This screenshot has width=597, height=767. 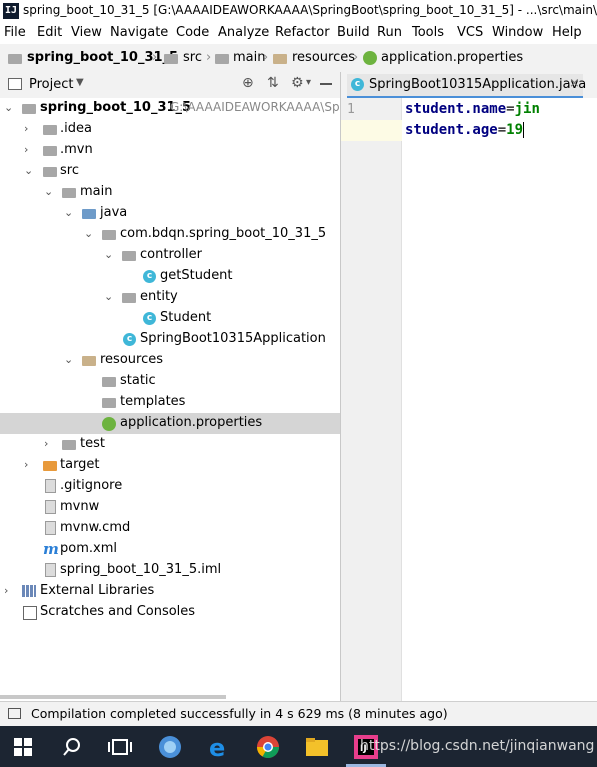 I want to click on chevron-down-icon: ▼, so click(x=80, y=82).